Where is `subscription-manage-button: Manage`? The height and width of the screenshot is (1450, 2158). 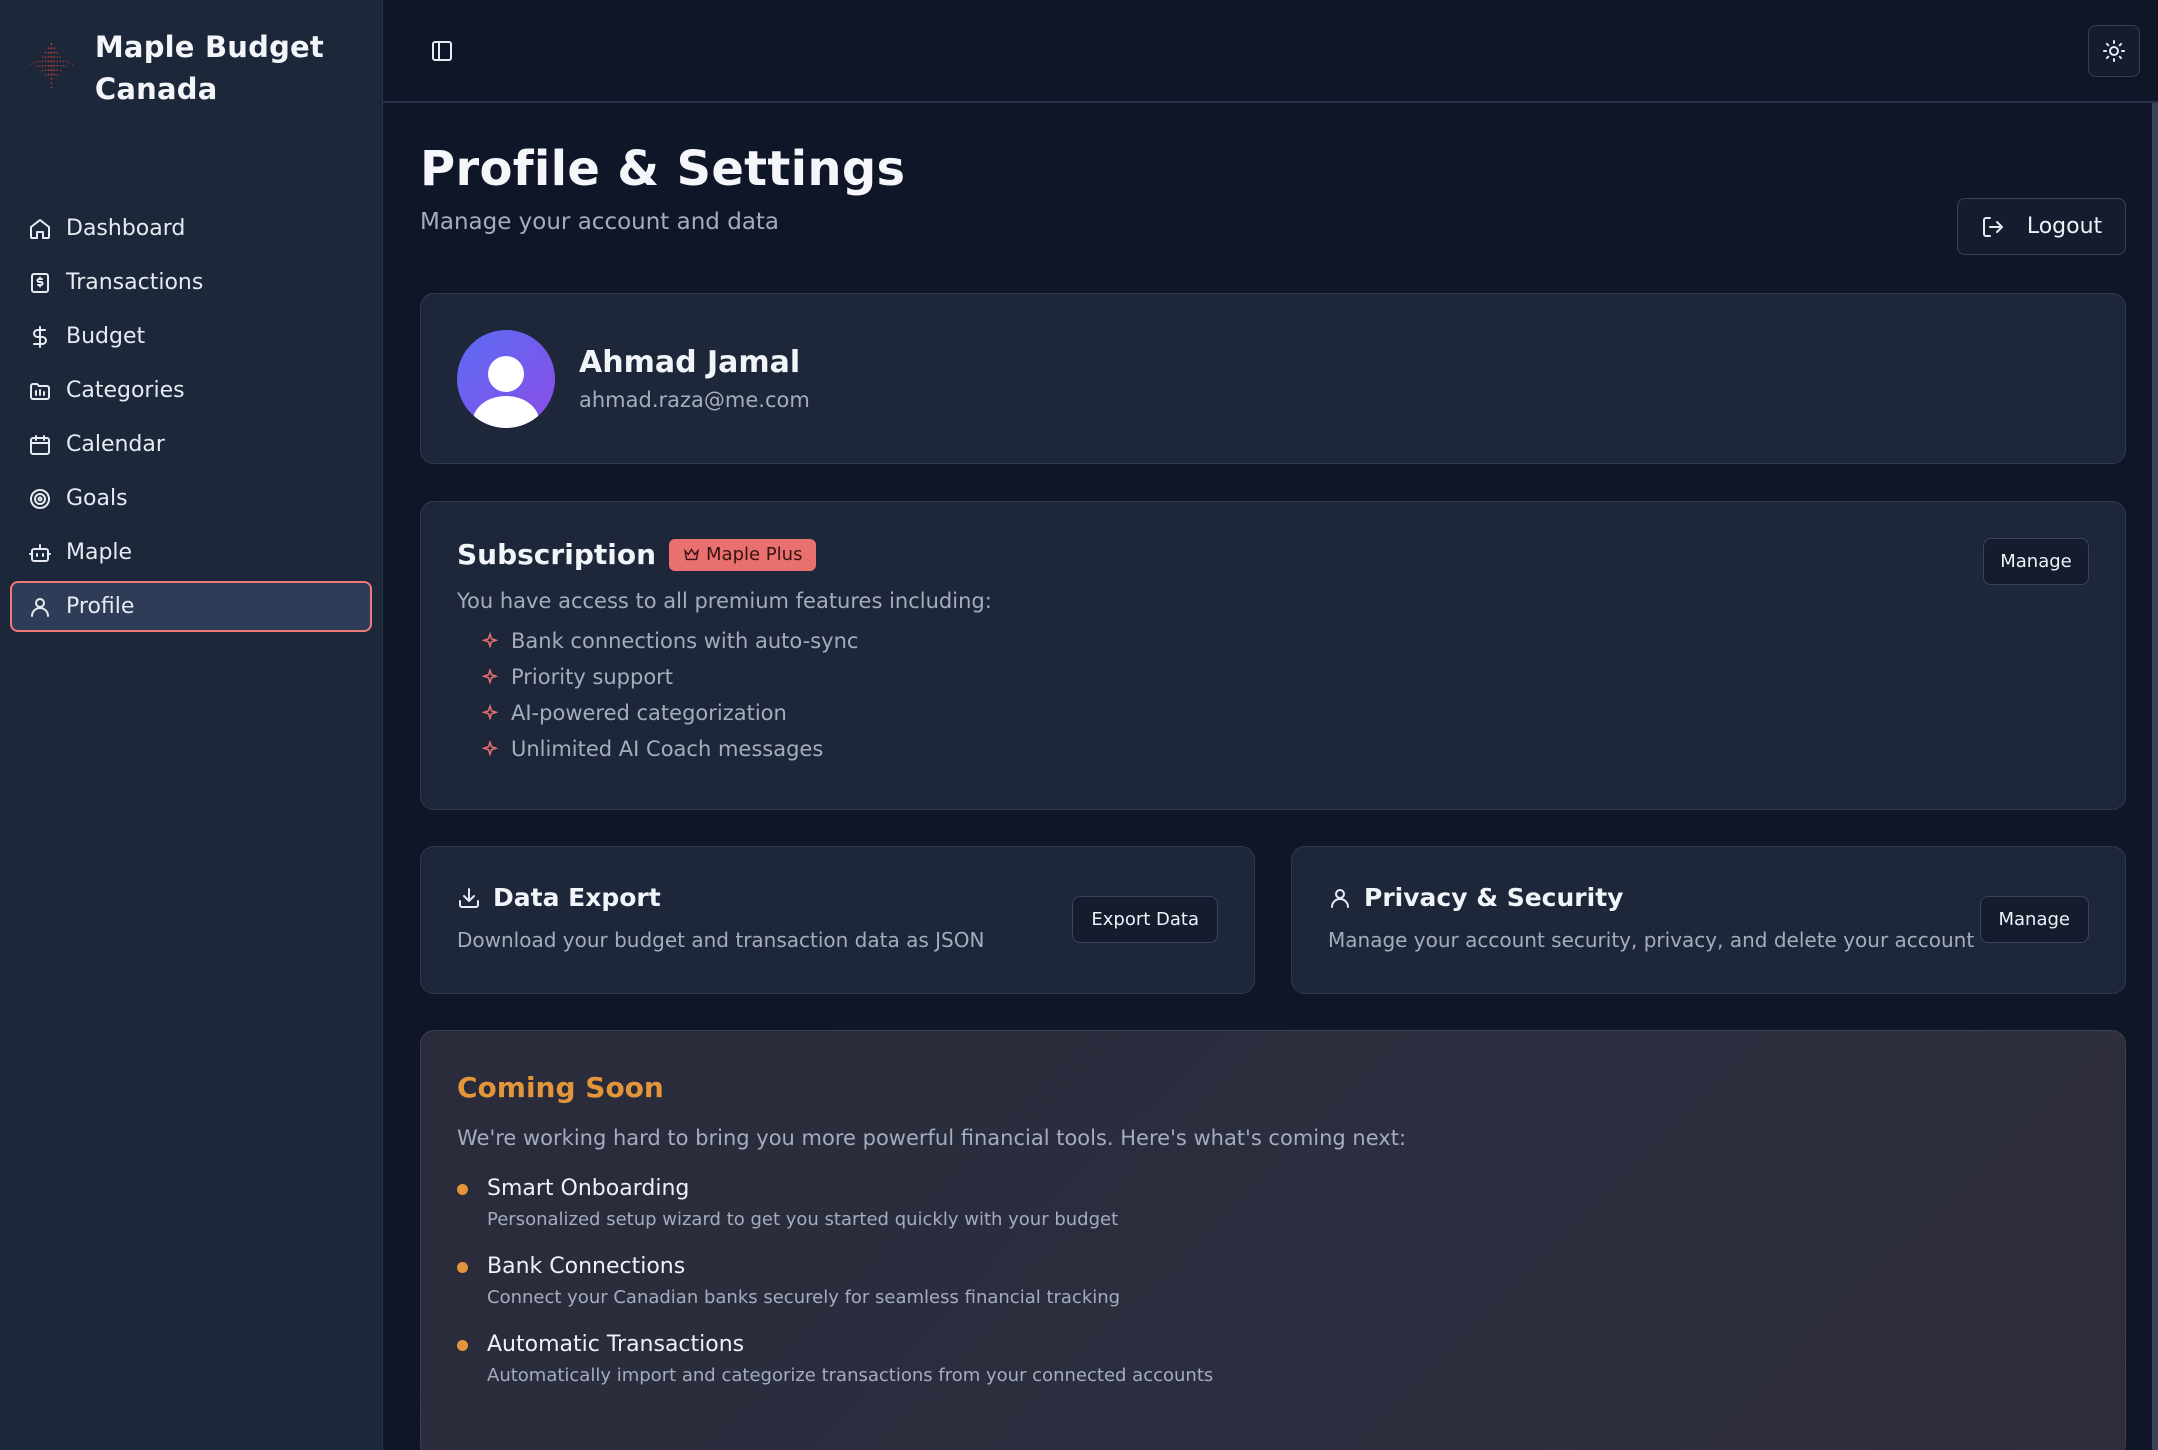 subscription-manage-button: Manage is located at coordinates (2036, 561).